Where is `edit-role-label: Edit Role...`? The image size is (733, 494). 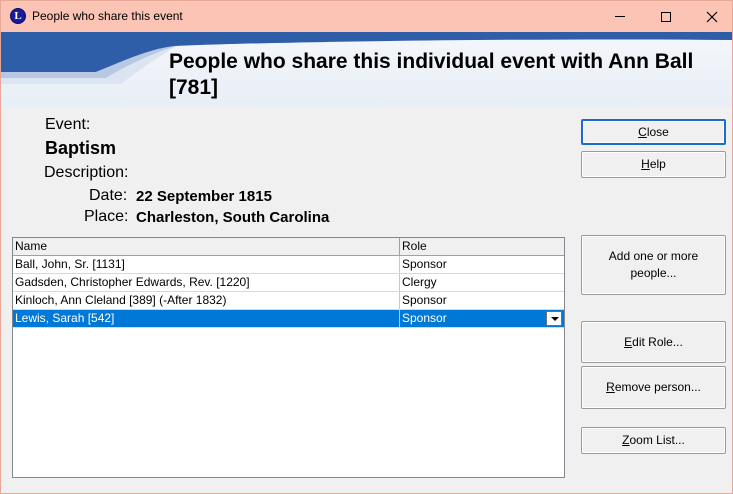
edit-role-label: Edit Role... is located at coordinates (653, 341).